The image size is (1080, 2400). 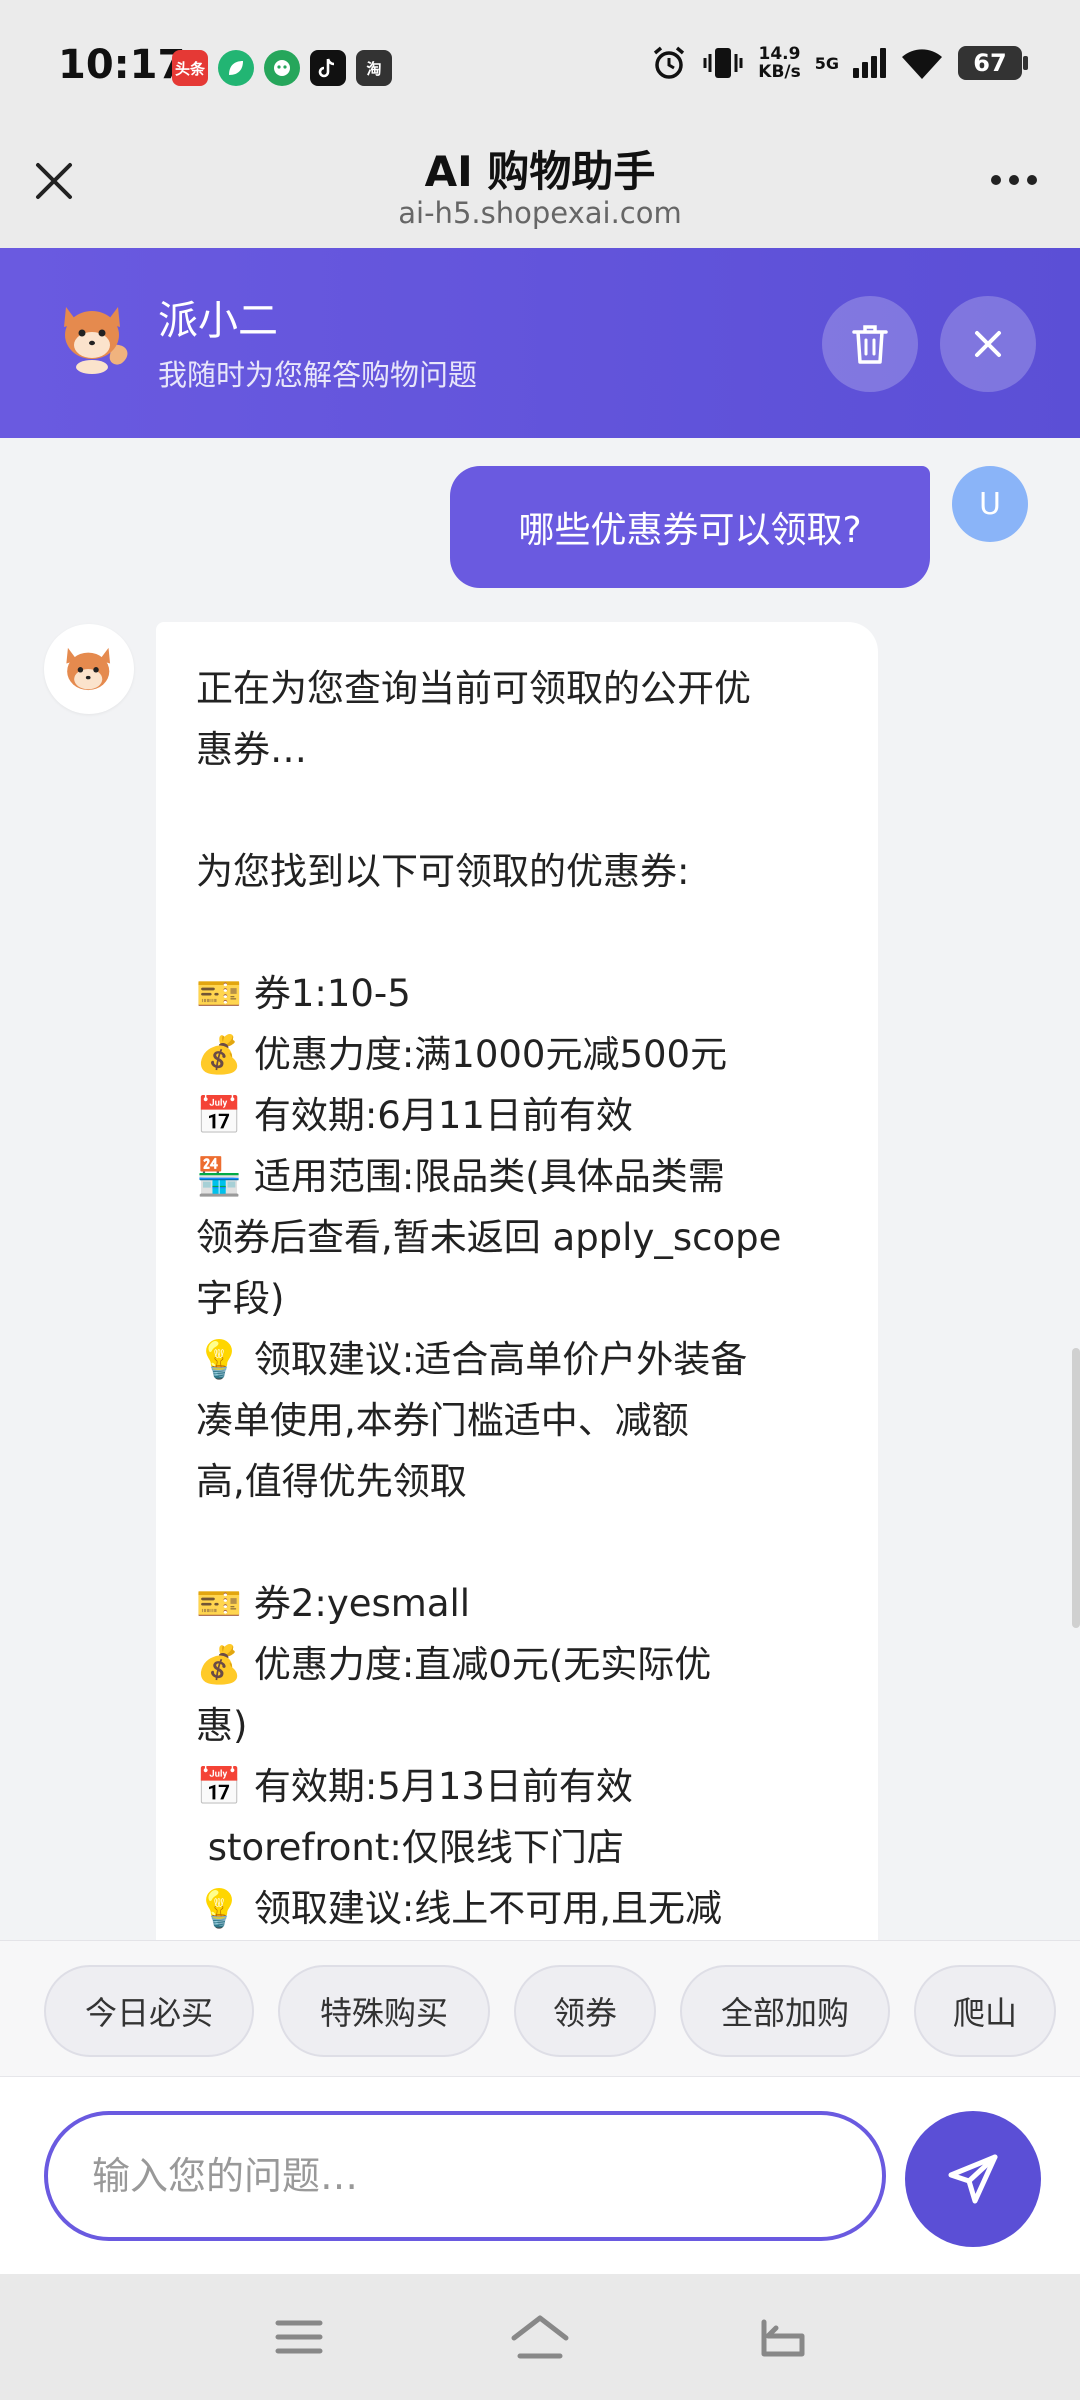 I want to click on assistant-header: 派小二 我随时为您解答购物问题, so click(x=540, y=343).